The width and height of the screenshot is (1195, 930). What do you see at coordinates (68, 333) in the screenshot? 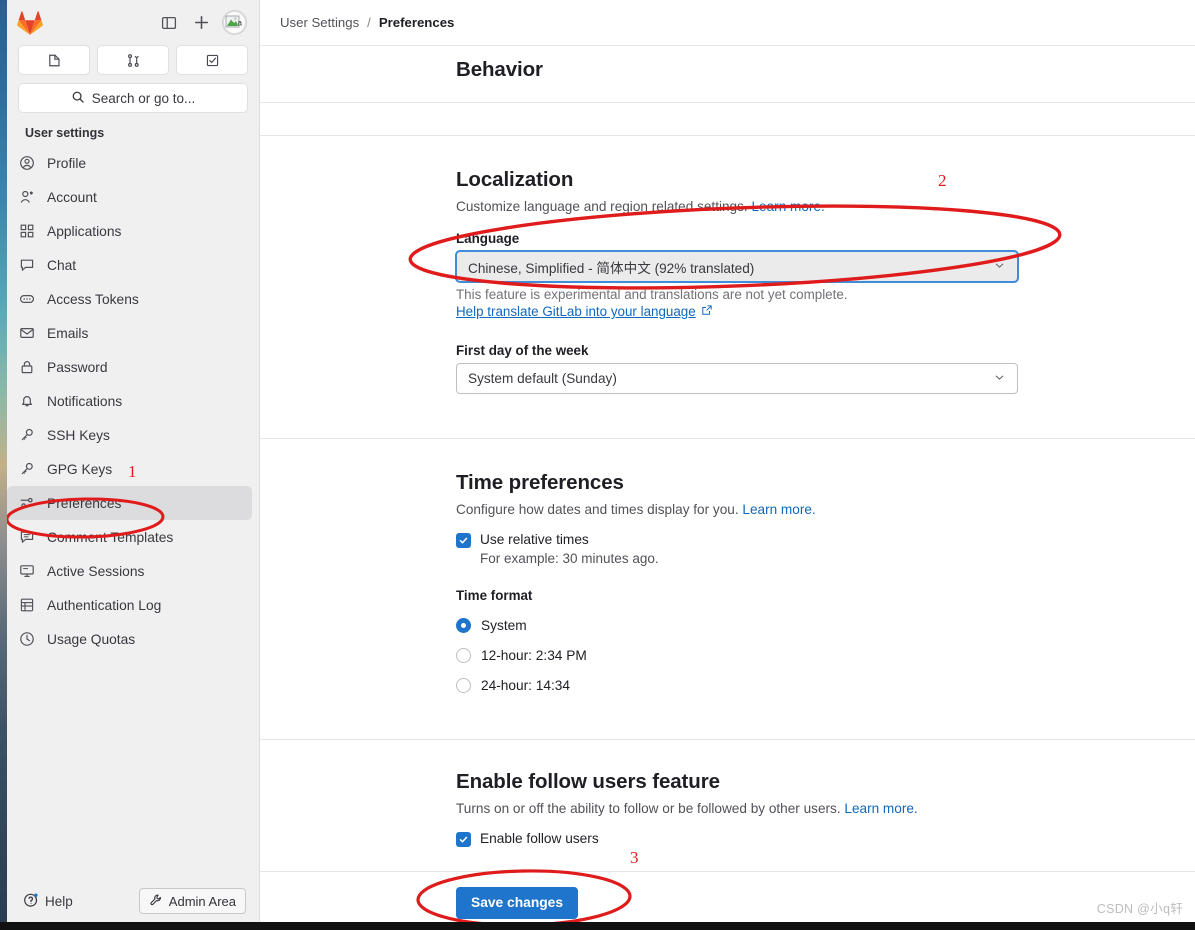
I see `sidebar-item-label: Emails` at bounding box center [68, 333].